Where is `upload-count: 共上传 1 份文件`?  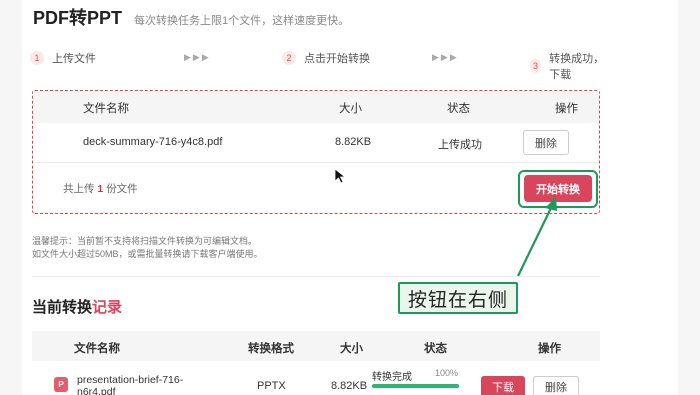 upload-count: 共上传 1 份文件 is located at coordinates (100, 188).